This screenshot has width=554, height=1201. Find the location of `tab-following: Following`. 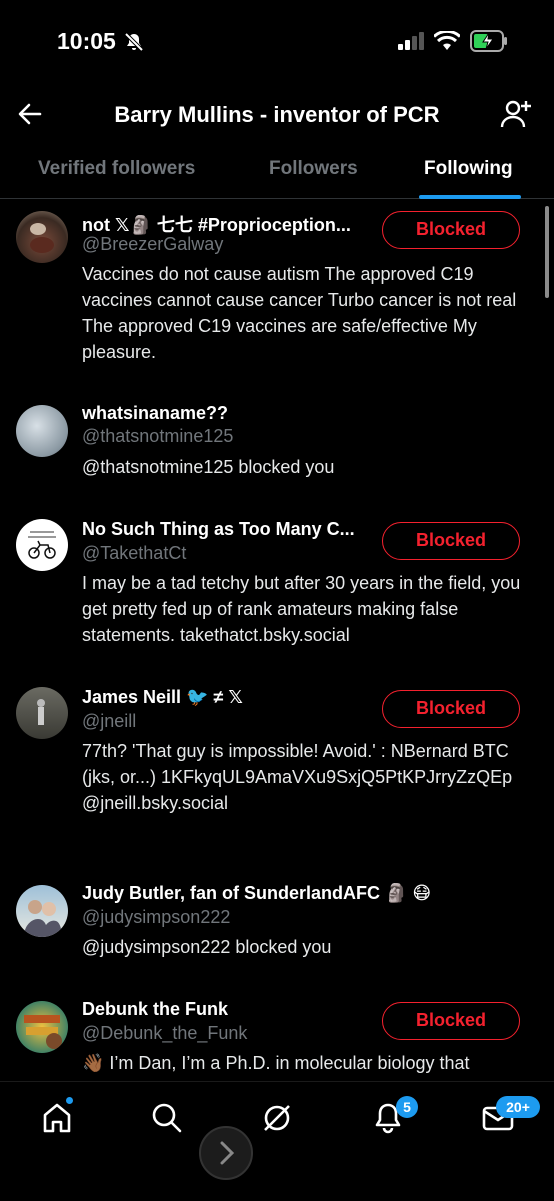

tab-following: Following is located at coordinates (468, 169).